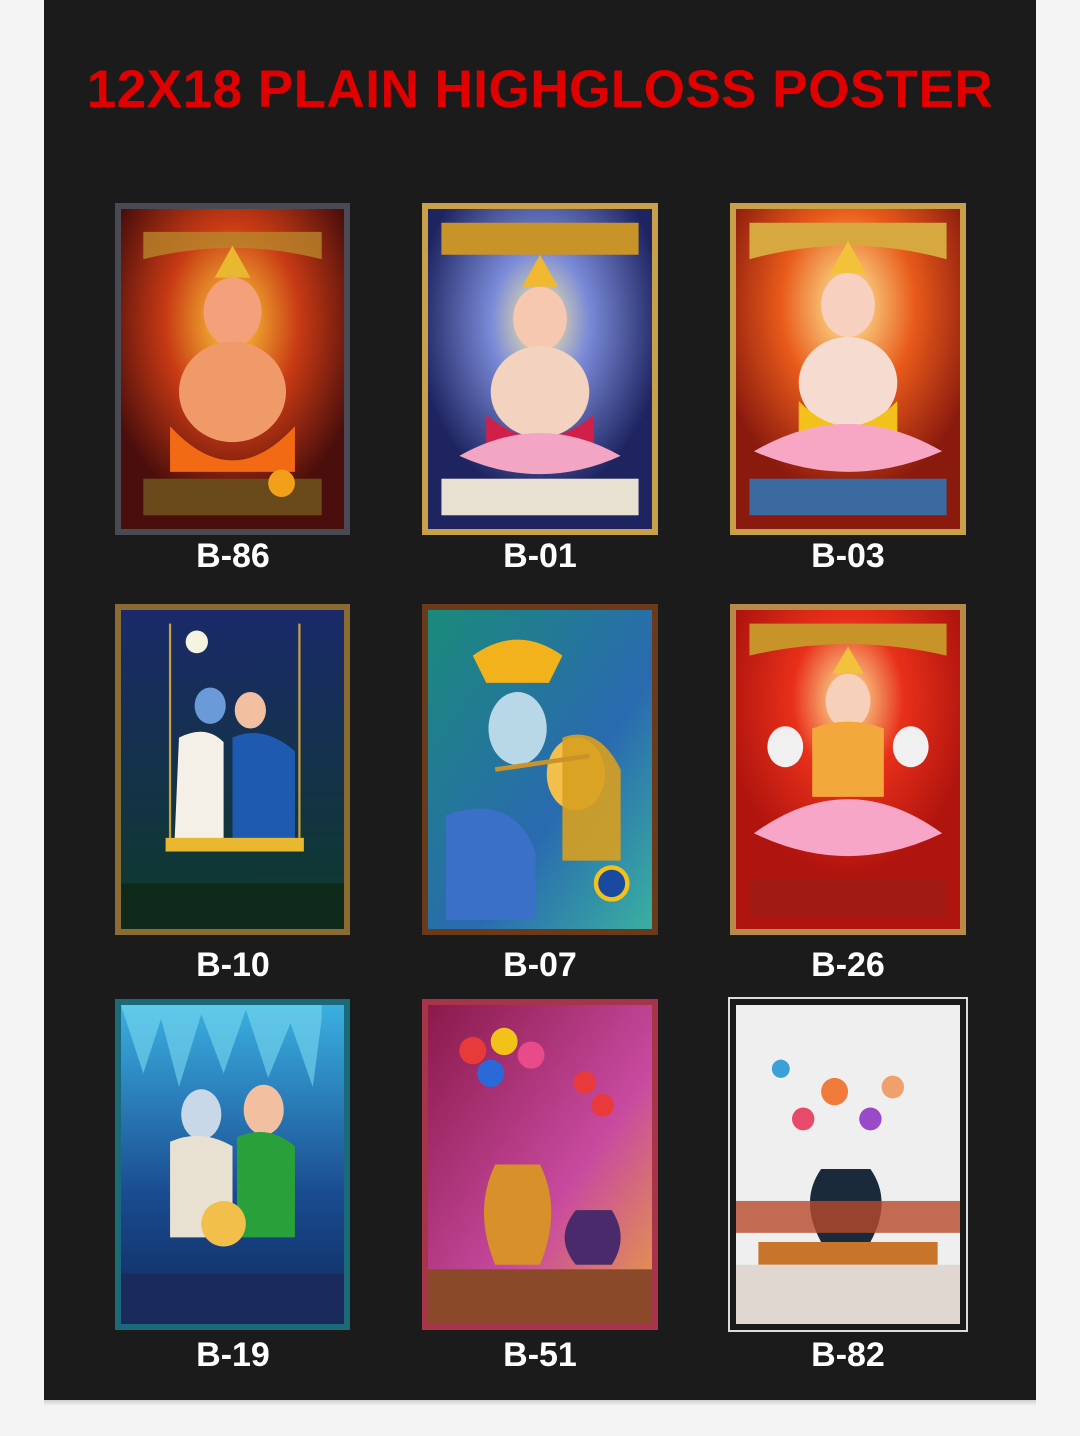  What do you see at coordinates (540, 556) in the screenshot?
I see `poster-code: B-01` at bounding box center [540, 556].